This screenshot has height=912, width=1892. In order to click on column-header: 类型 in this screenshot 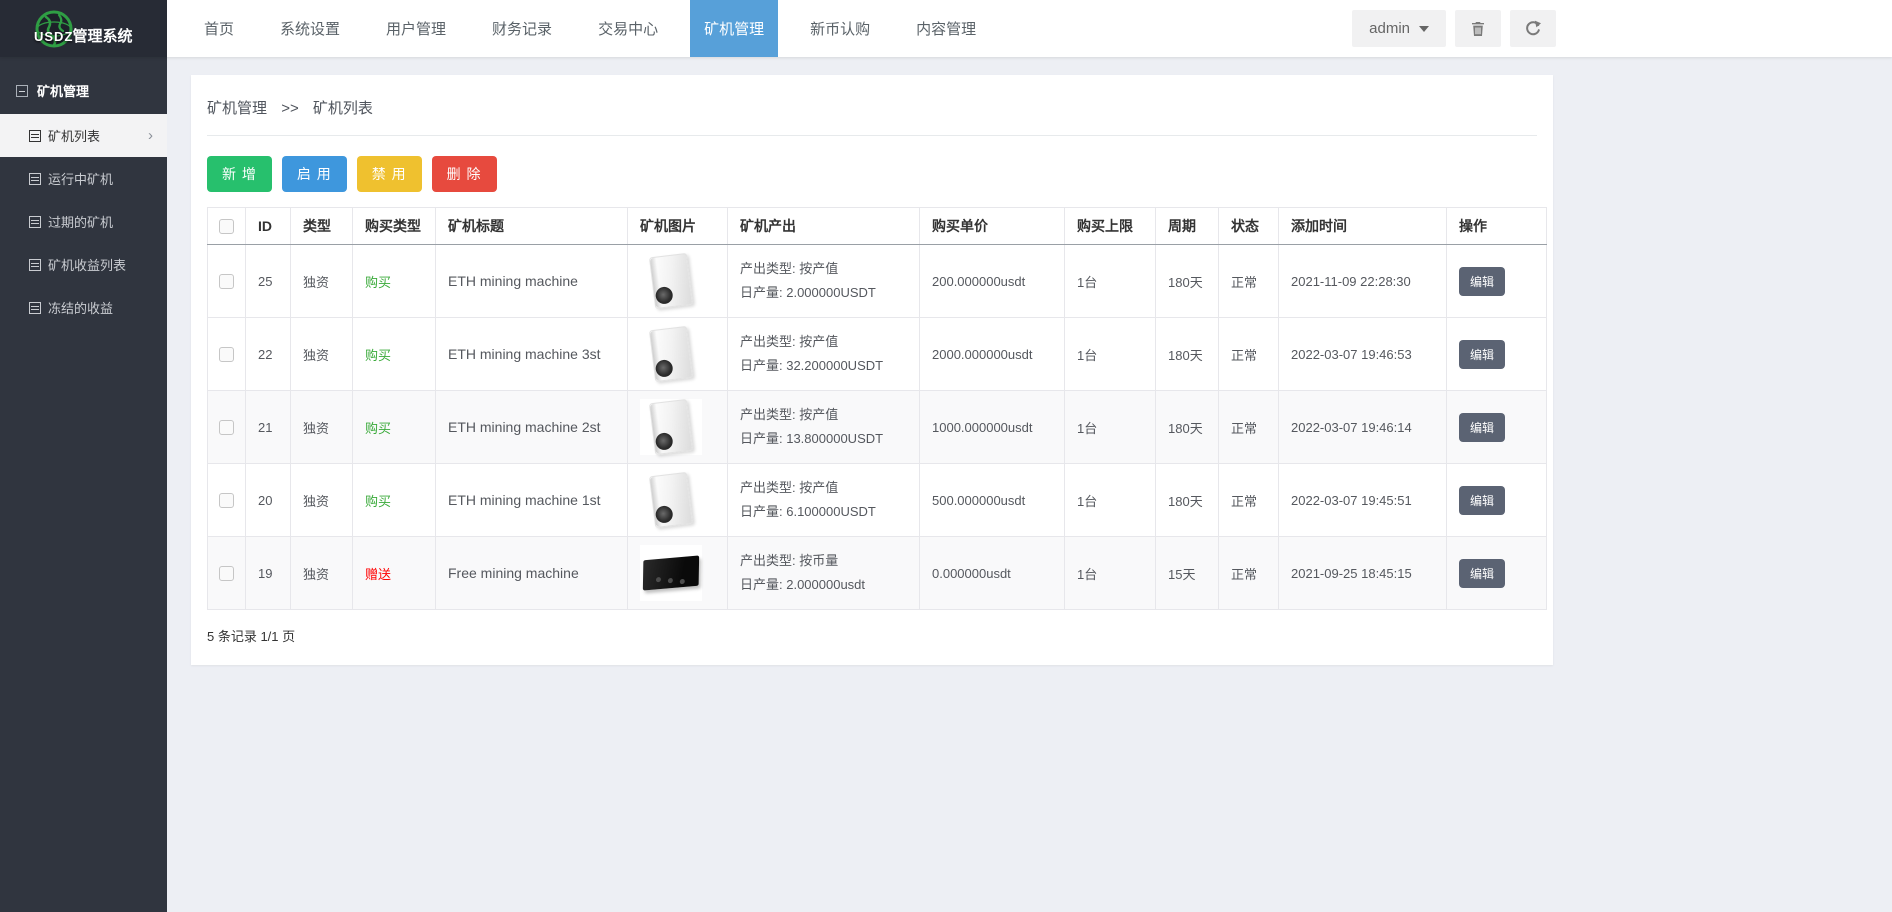, I will do `click(321, 226)`.